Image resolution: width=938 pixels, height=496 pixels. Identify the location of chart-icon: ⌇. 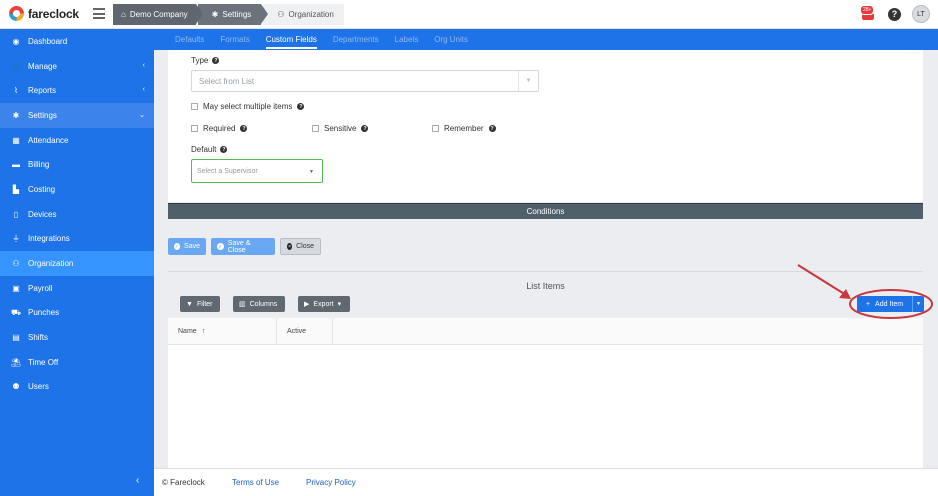
(16, 91).